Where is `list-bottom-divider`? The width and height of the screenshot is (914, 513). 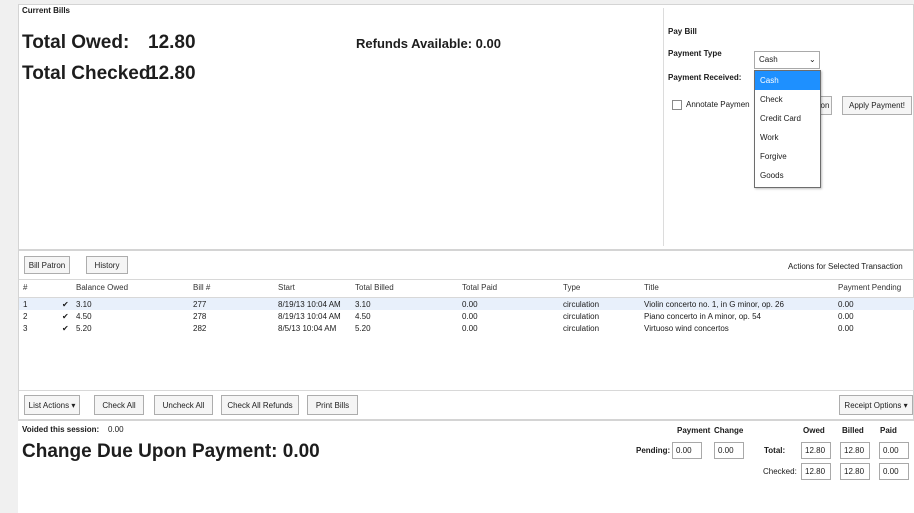 list-bottom-divider is located at coordinates (466, 390).